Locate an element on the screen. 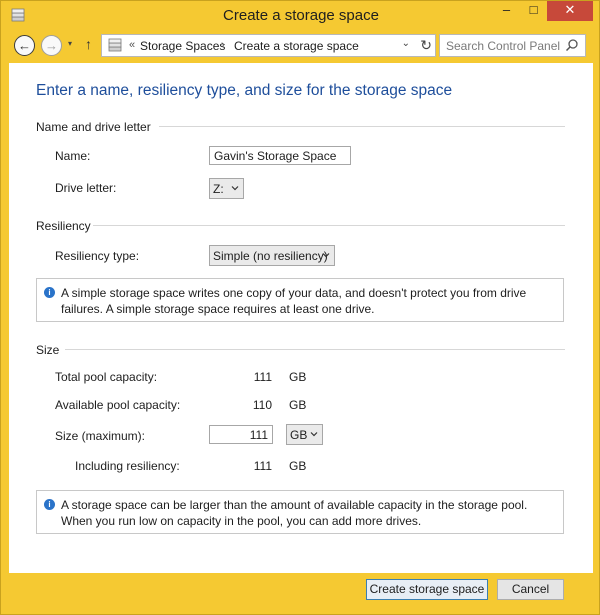 This screenshot has width=600, height=615. breadcrumb-overflow: « is located at coordinates (132, 45).